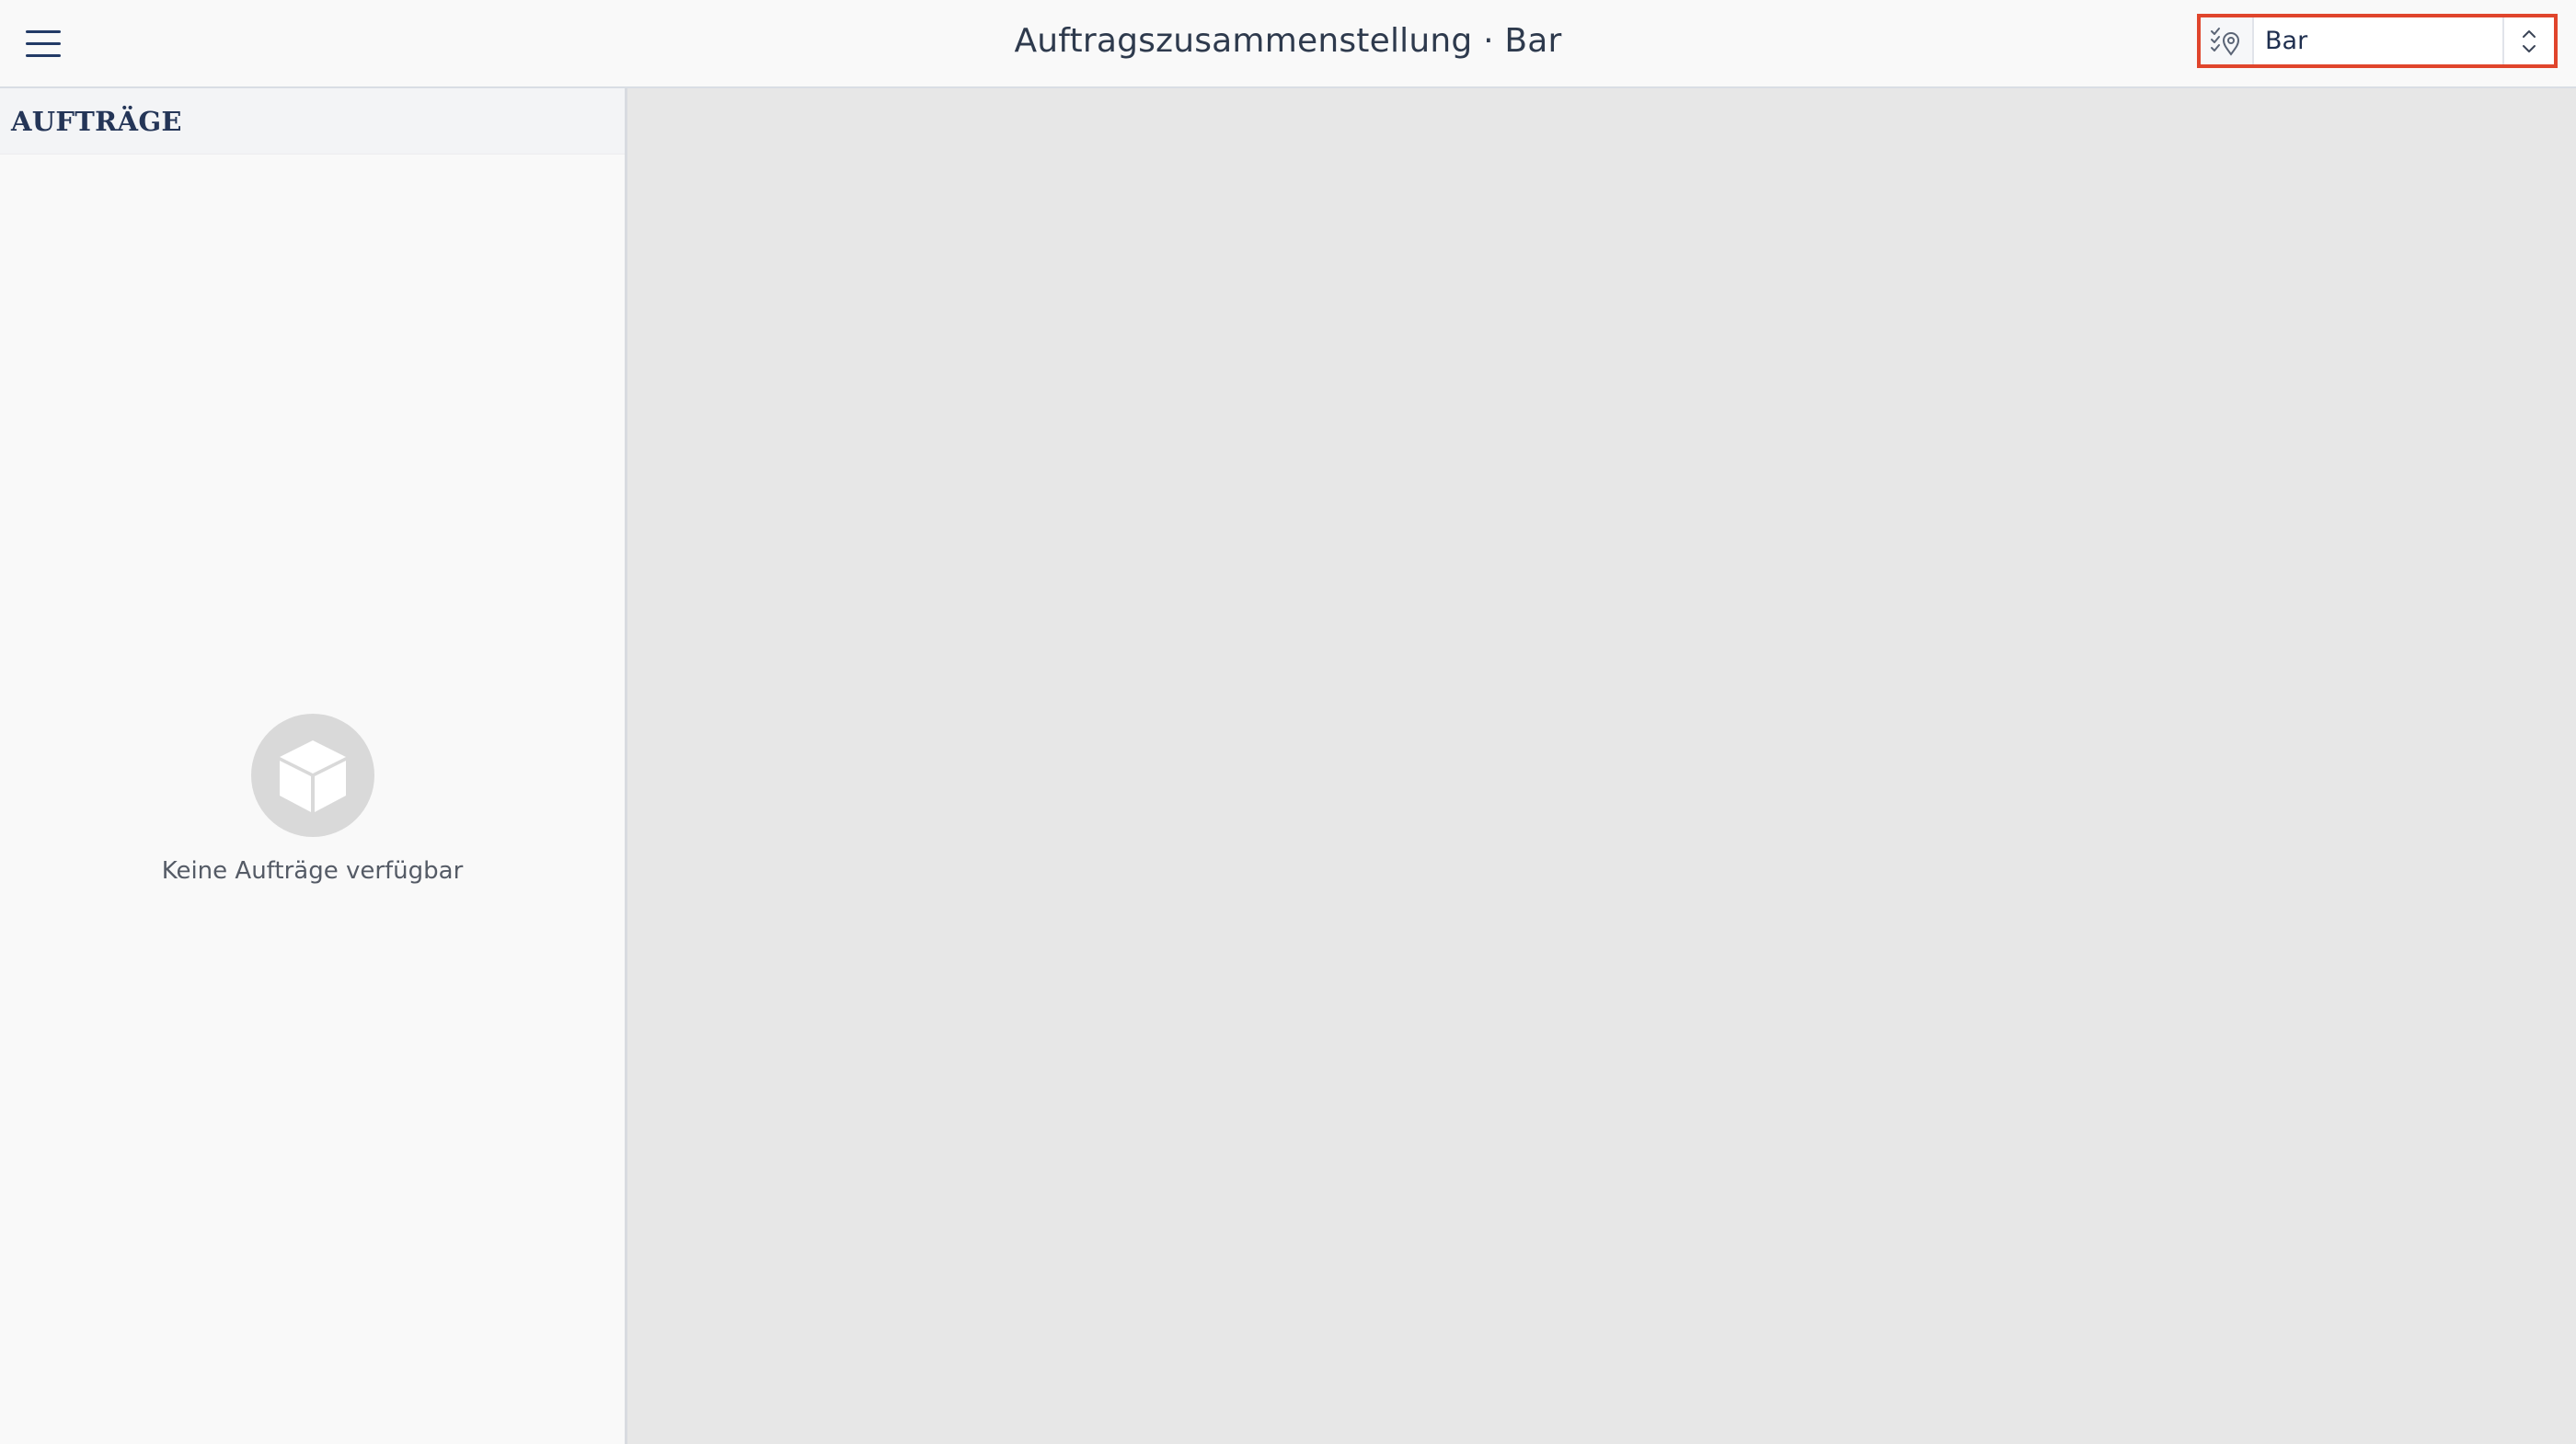  What do you see at coordinates (312, 775) in the screenshot?
I see `cube-icon` at bounding box center [312, 775].